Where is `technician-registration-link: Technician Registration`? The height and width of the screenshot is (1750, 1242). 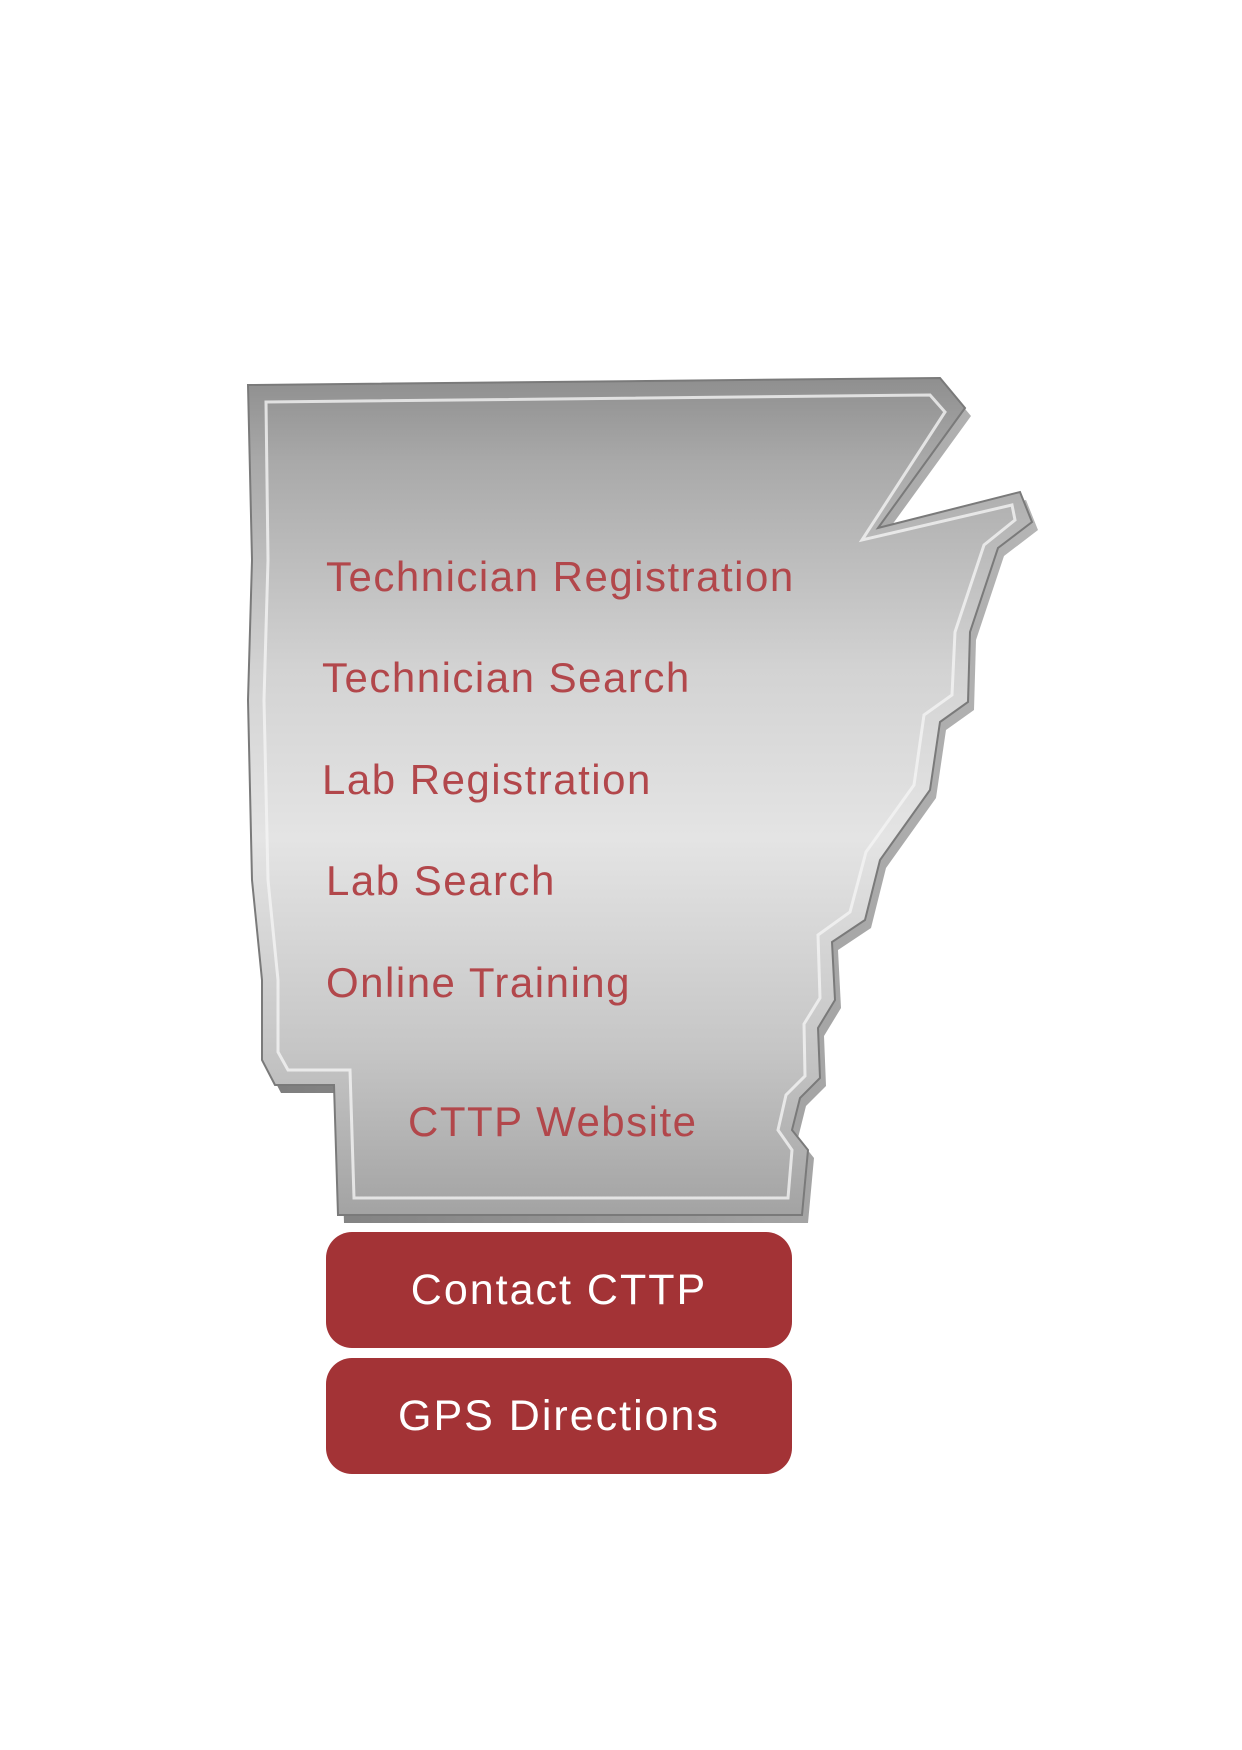 technician-registration-link: Technician Registration is located at coordinates (560, 577).